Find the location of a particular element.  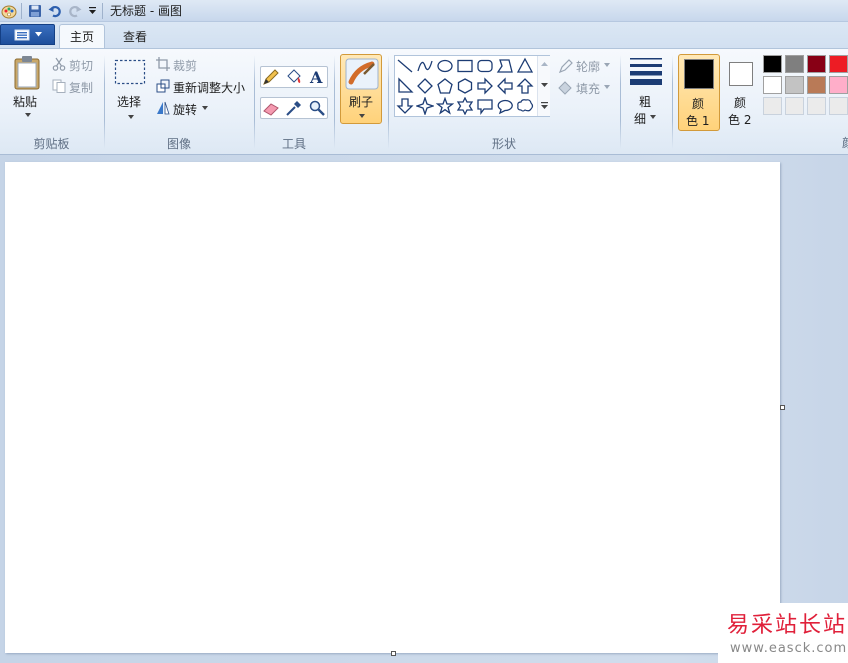

outline-button: 轮廓 is located at coordinates (588, 66).